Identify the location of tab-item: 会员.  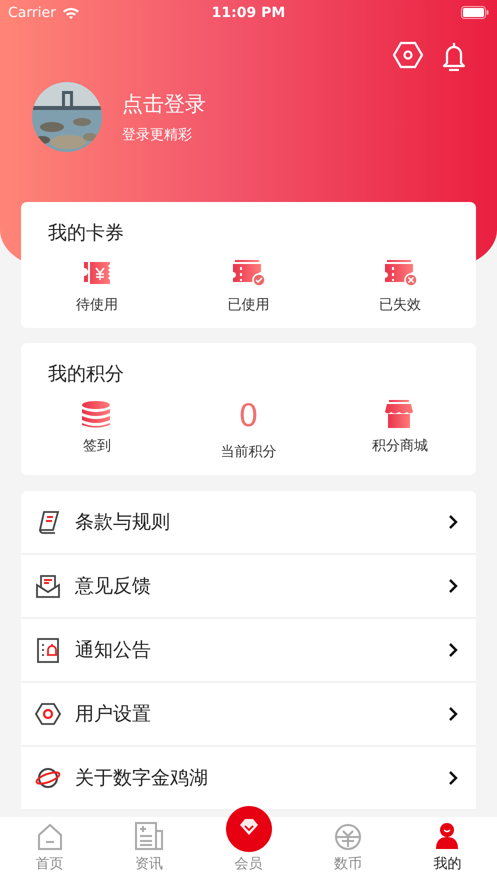
(248, 850).